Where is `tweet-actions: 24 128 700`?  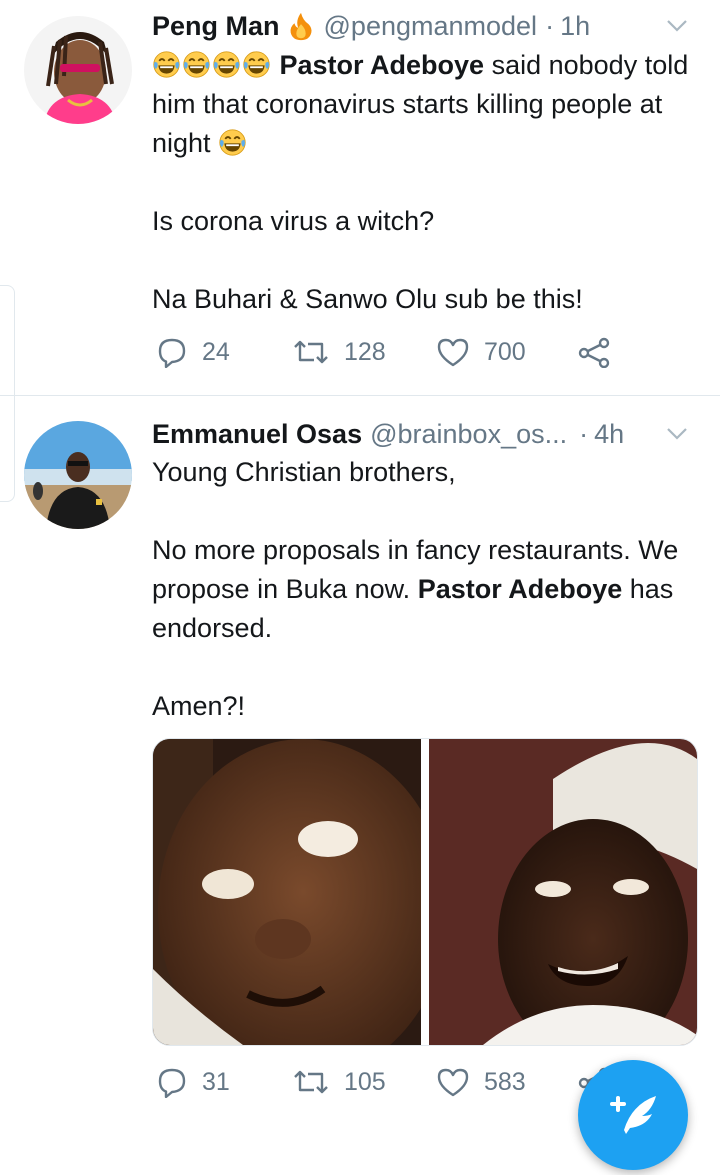 tweet-actions: 24 128 700 is located at coordinates (392, 356).